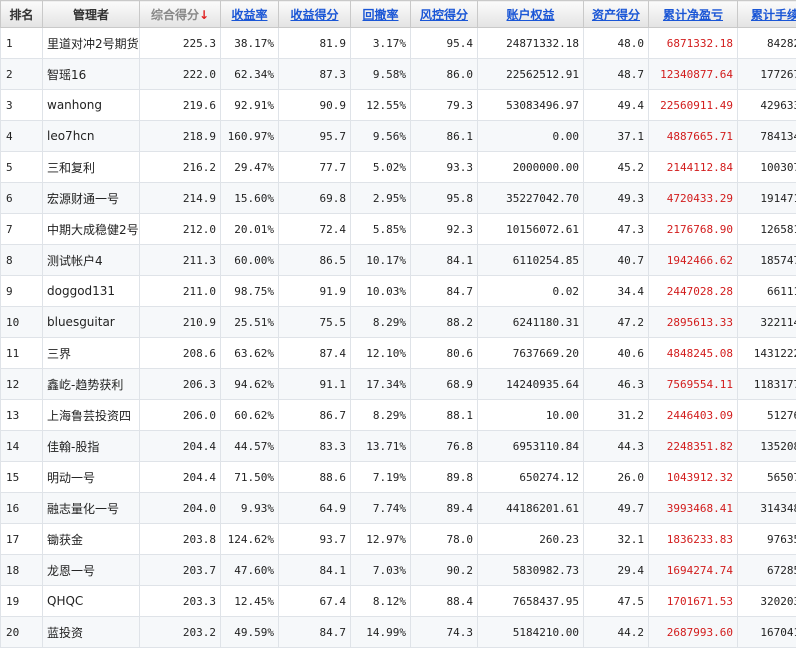 Image resolution: width=796 pixels, height=648 pixels. I want to click on cum-pnl-cell: 3993468.41, so click(693, 508).